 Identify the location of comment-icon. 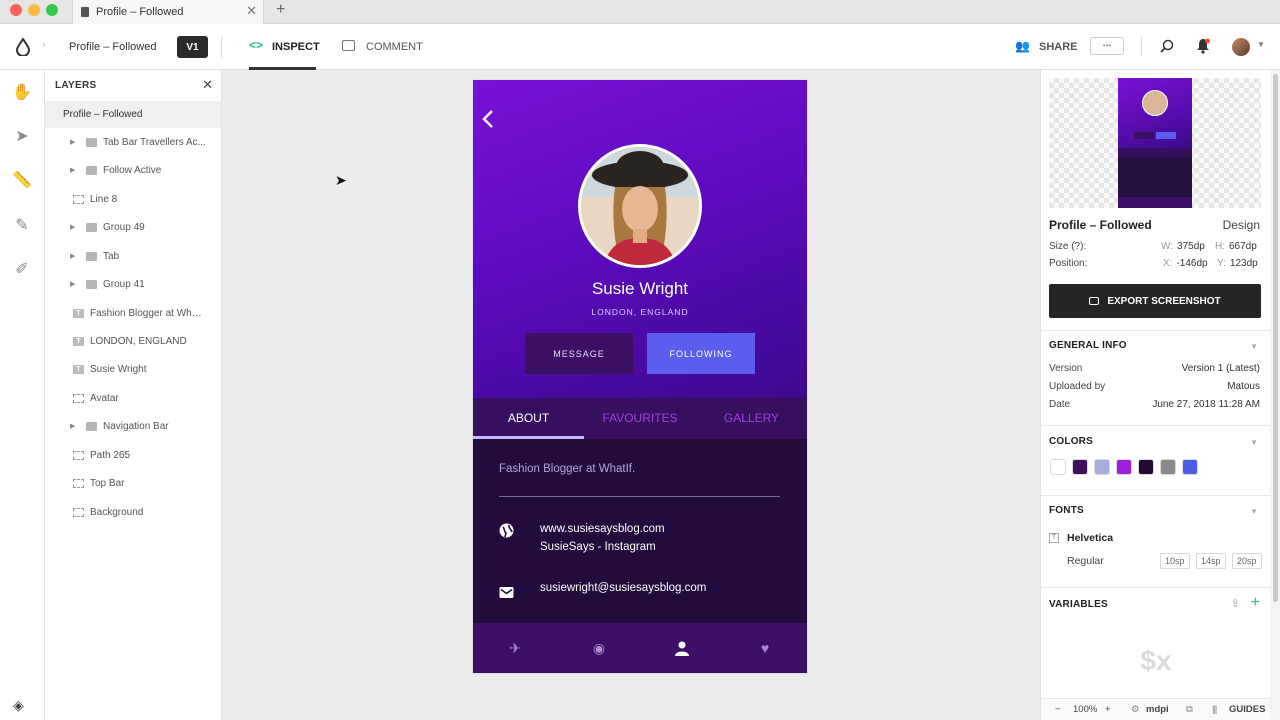
(348, 45).